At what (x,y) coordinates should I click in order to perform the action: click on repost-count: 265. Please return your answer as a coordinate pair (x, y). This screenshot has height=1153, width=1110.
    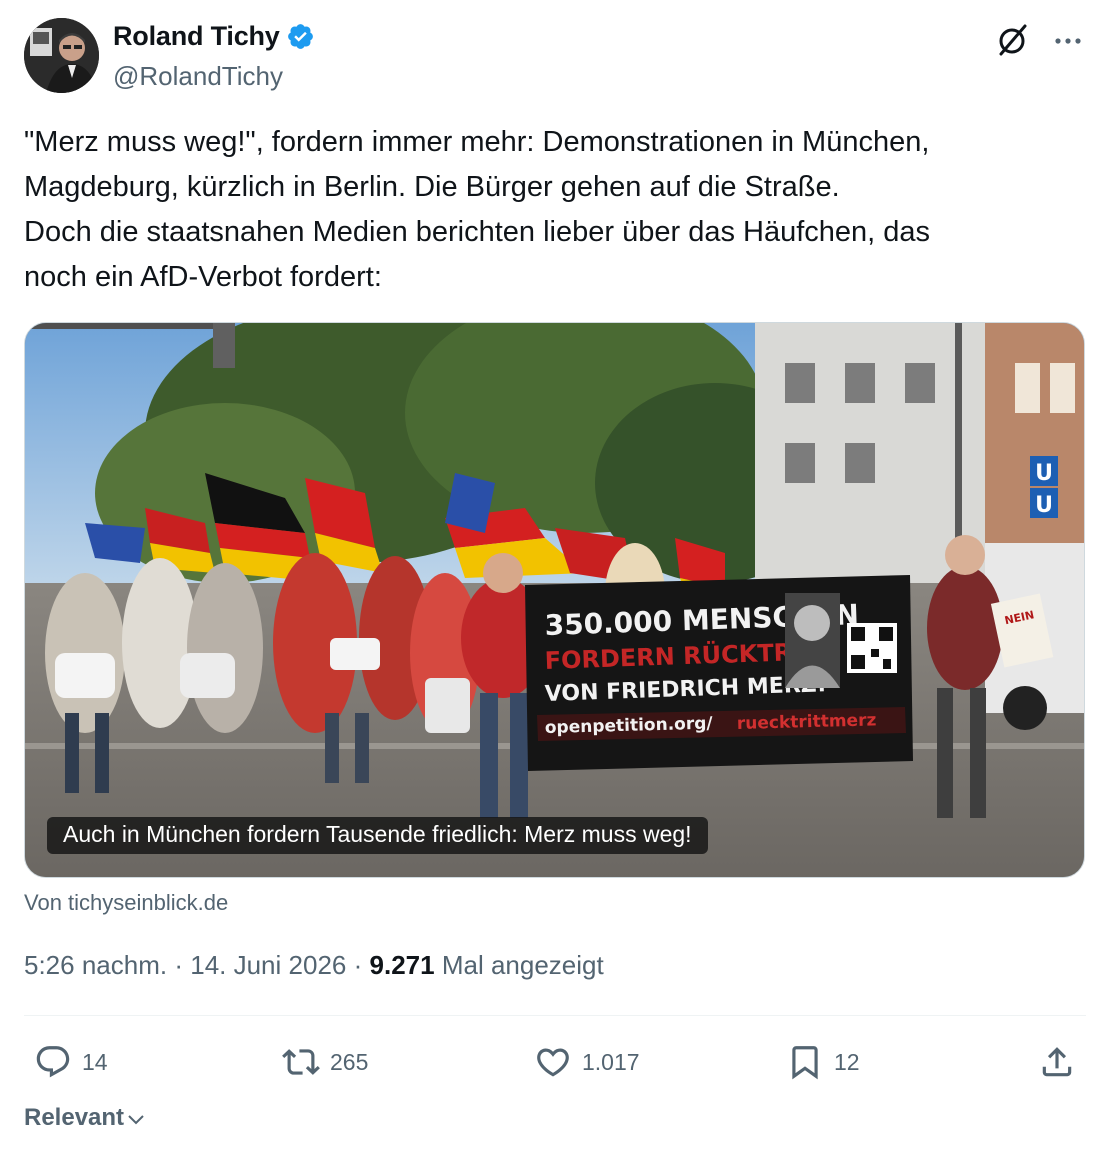
    Looking at the image, I should click on (349, 1061).